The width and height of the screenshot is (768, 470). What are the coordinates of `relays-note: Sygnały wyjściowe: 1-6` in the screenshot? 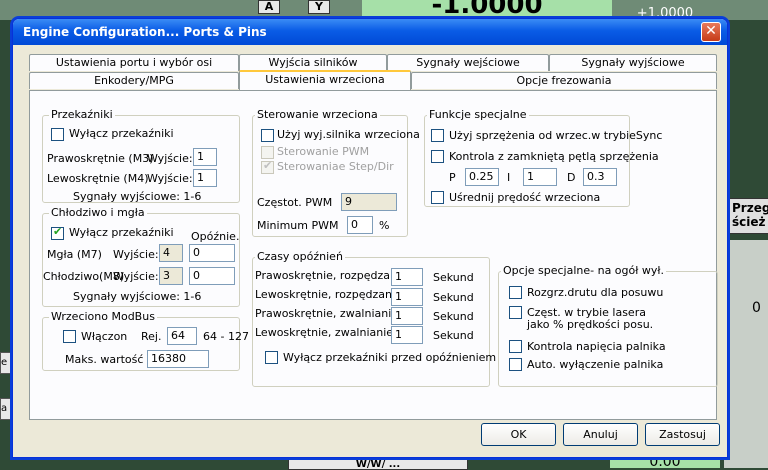 It's located at (137, 196).